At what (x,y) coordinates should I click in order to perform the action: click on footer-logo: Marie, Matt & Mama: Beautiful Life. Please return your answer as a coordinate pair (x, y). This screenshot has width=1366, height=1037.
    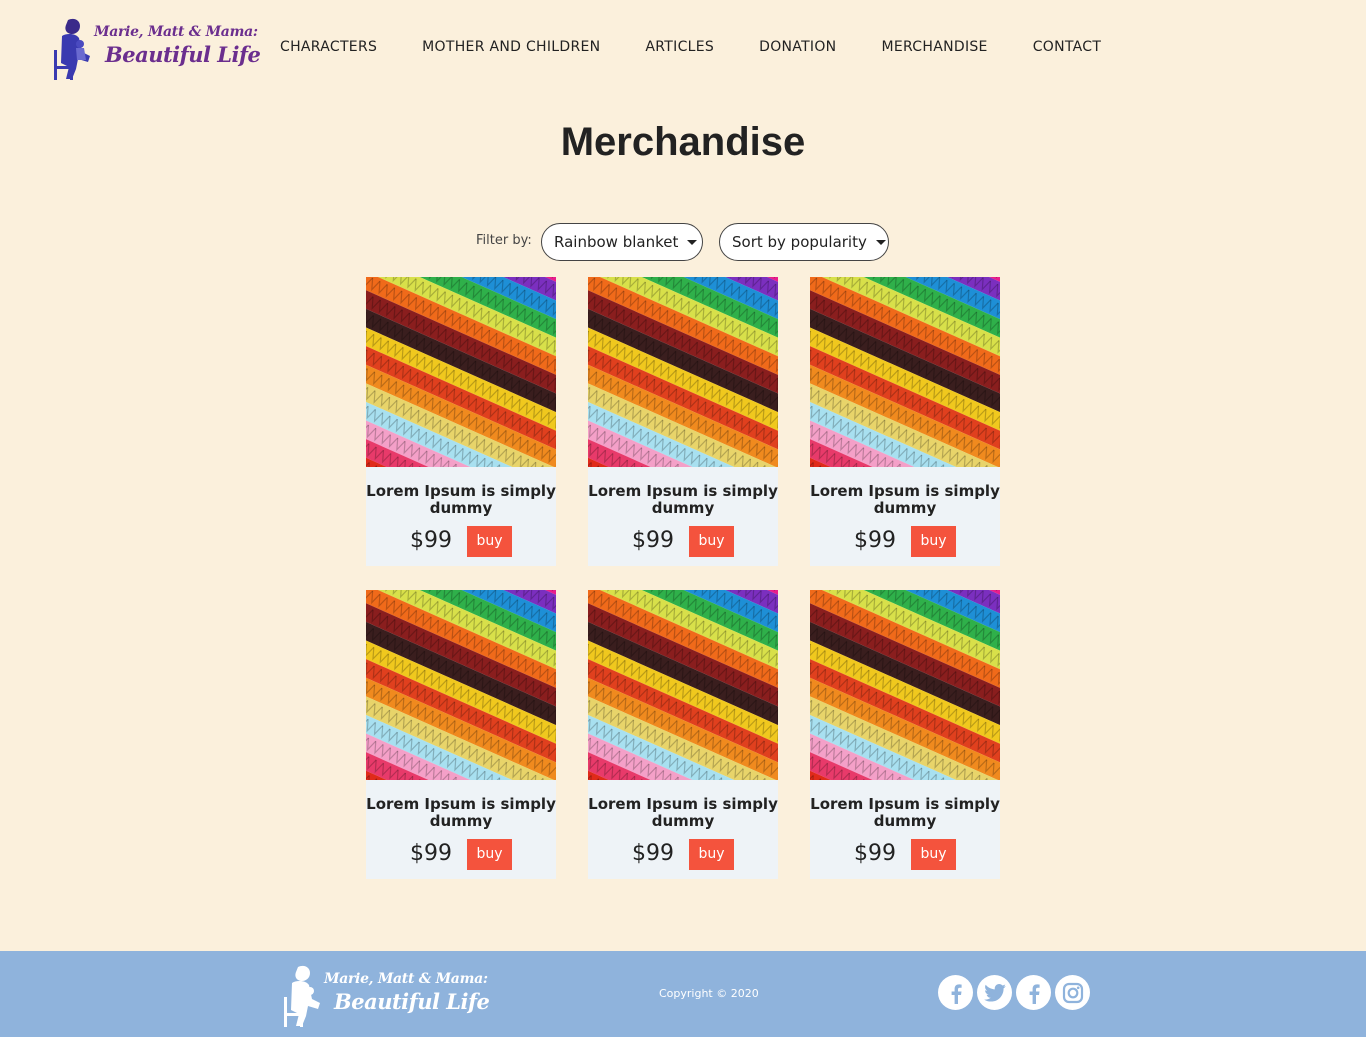
    Looking at the image, I should click on (384, 996).